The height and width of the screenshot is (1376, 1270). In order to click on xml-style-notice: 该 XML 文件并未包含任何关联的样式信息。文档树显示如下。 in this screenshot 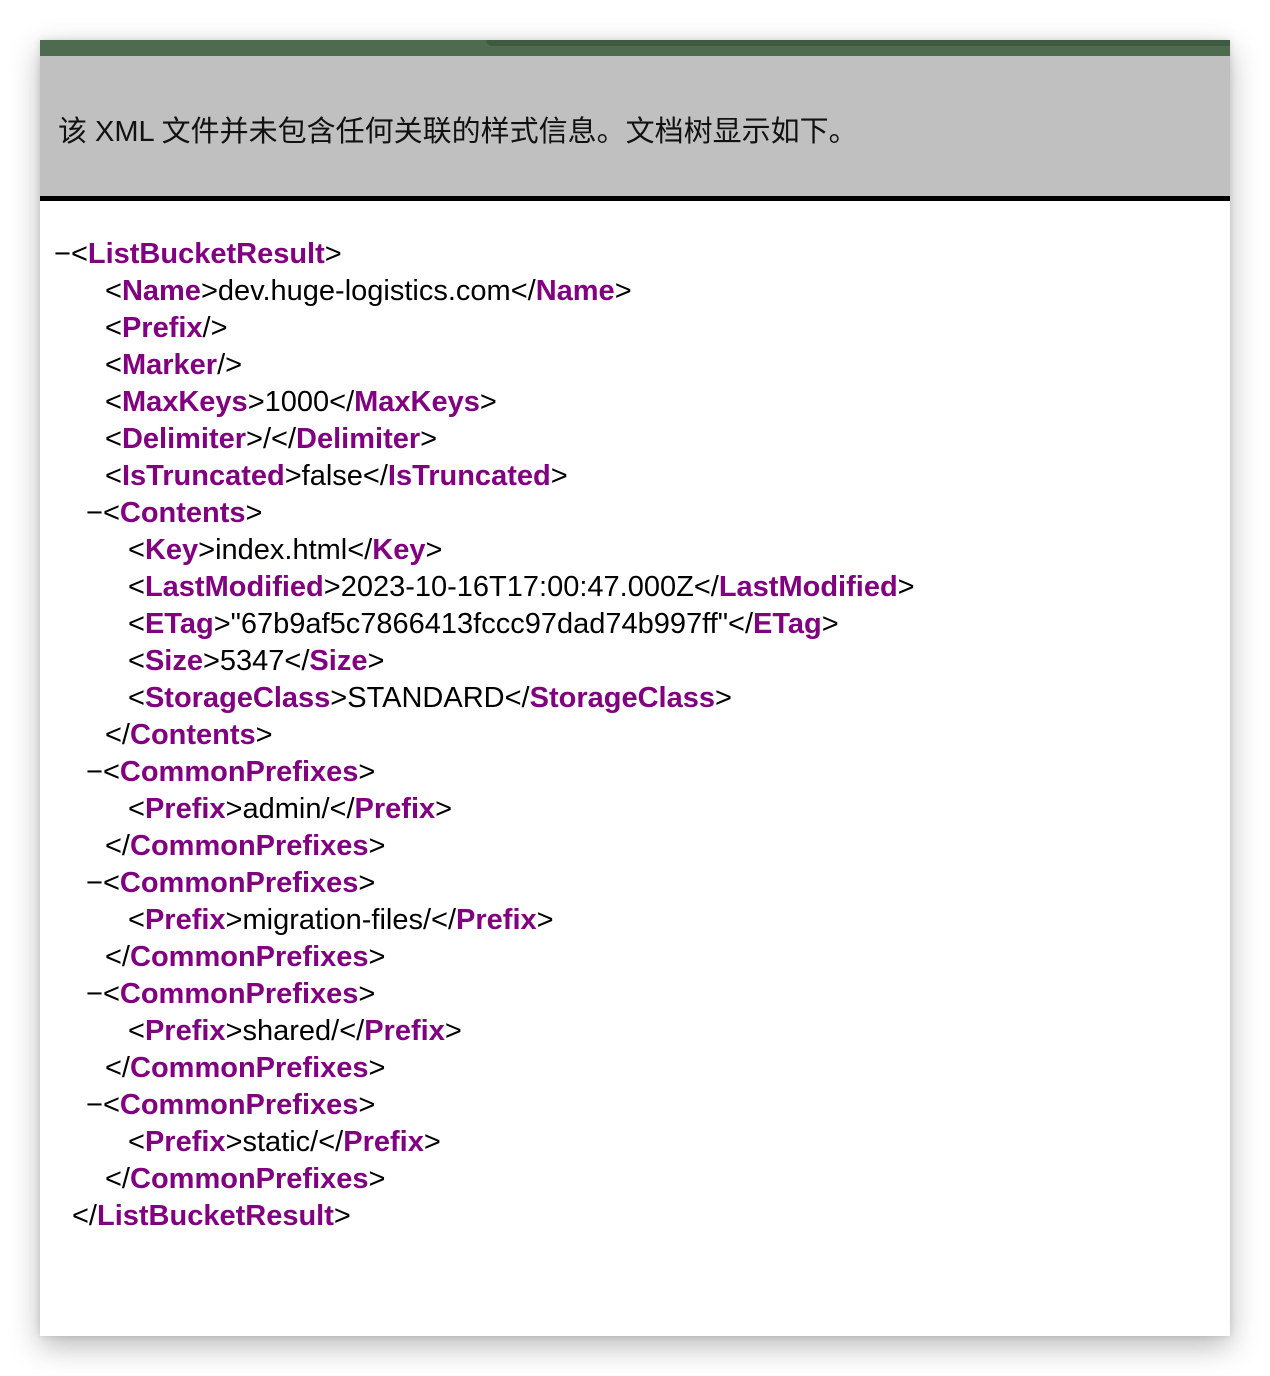, I will do `click(635, 128)`.